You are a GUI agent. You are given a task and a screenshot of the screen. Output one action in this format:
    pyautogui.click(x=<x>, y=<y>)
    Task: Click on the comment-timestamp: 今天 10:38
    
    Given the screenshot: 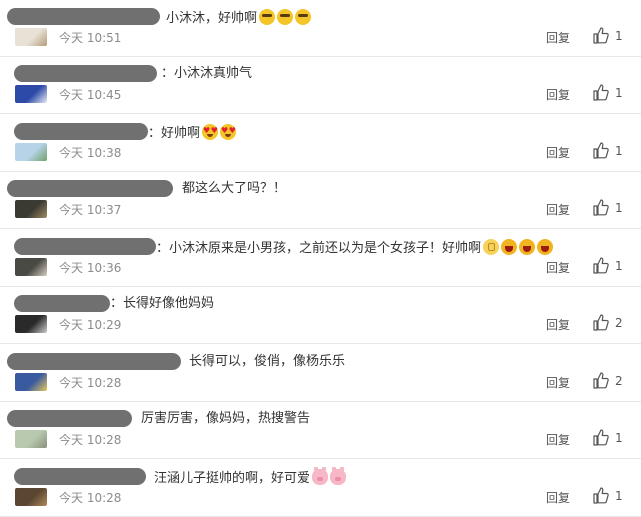 What is the action you would take?
    pyautogui.click(x=90, y=153)
    